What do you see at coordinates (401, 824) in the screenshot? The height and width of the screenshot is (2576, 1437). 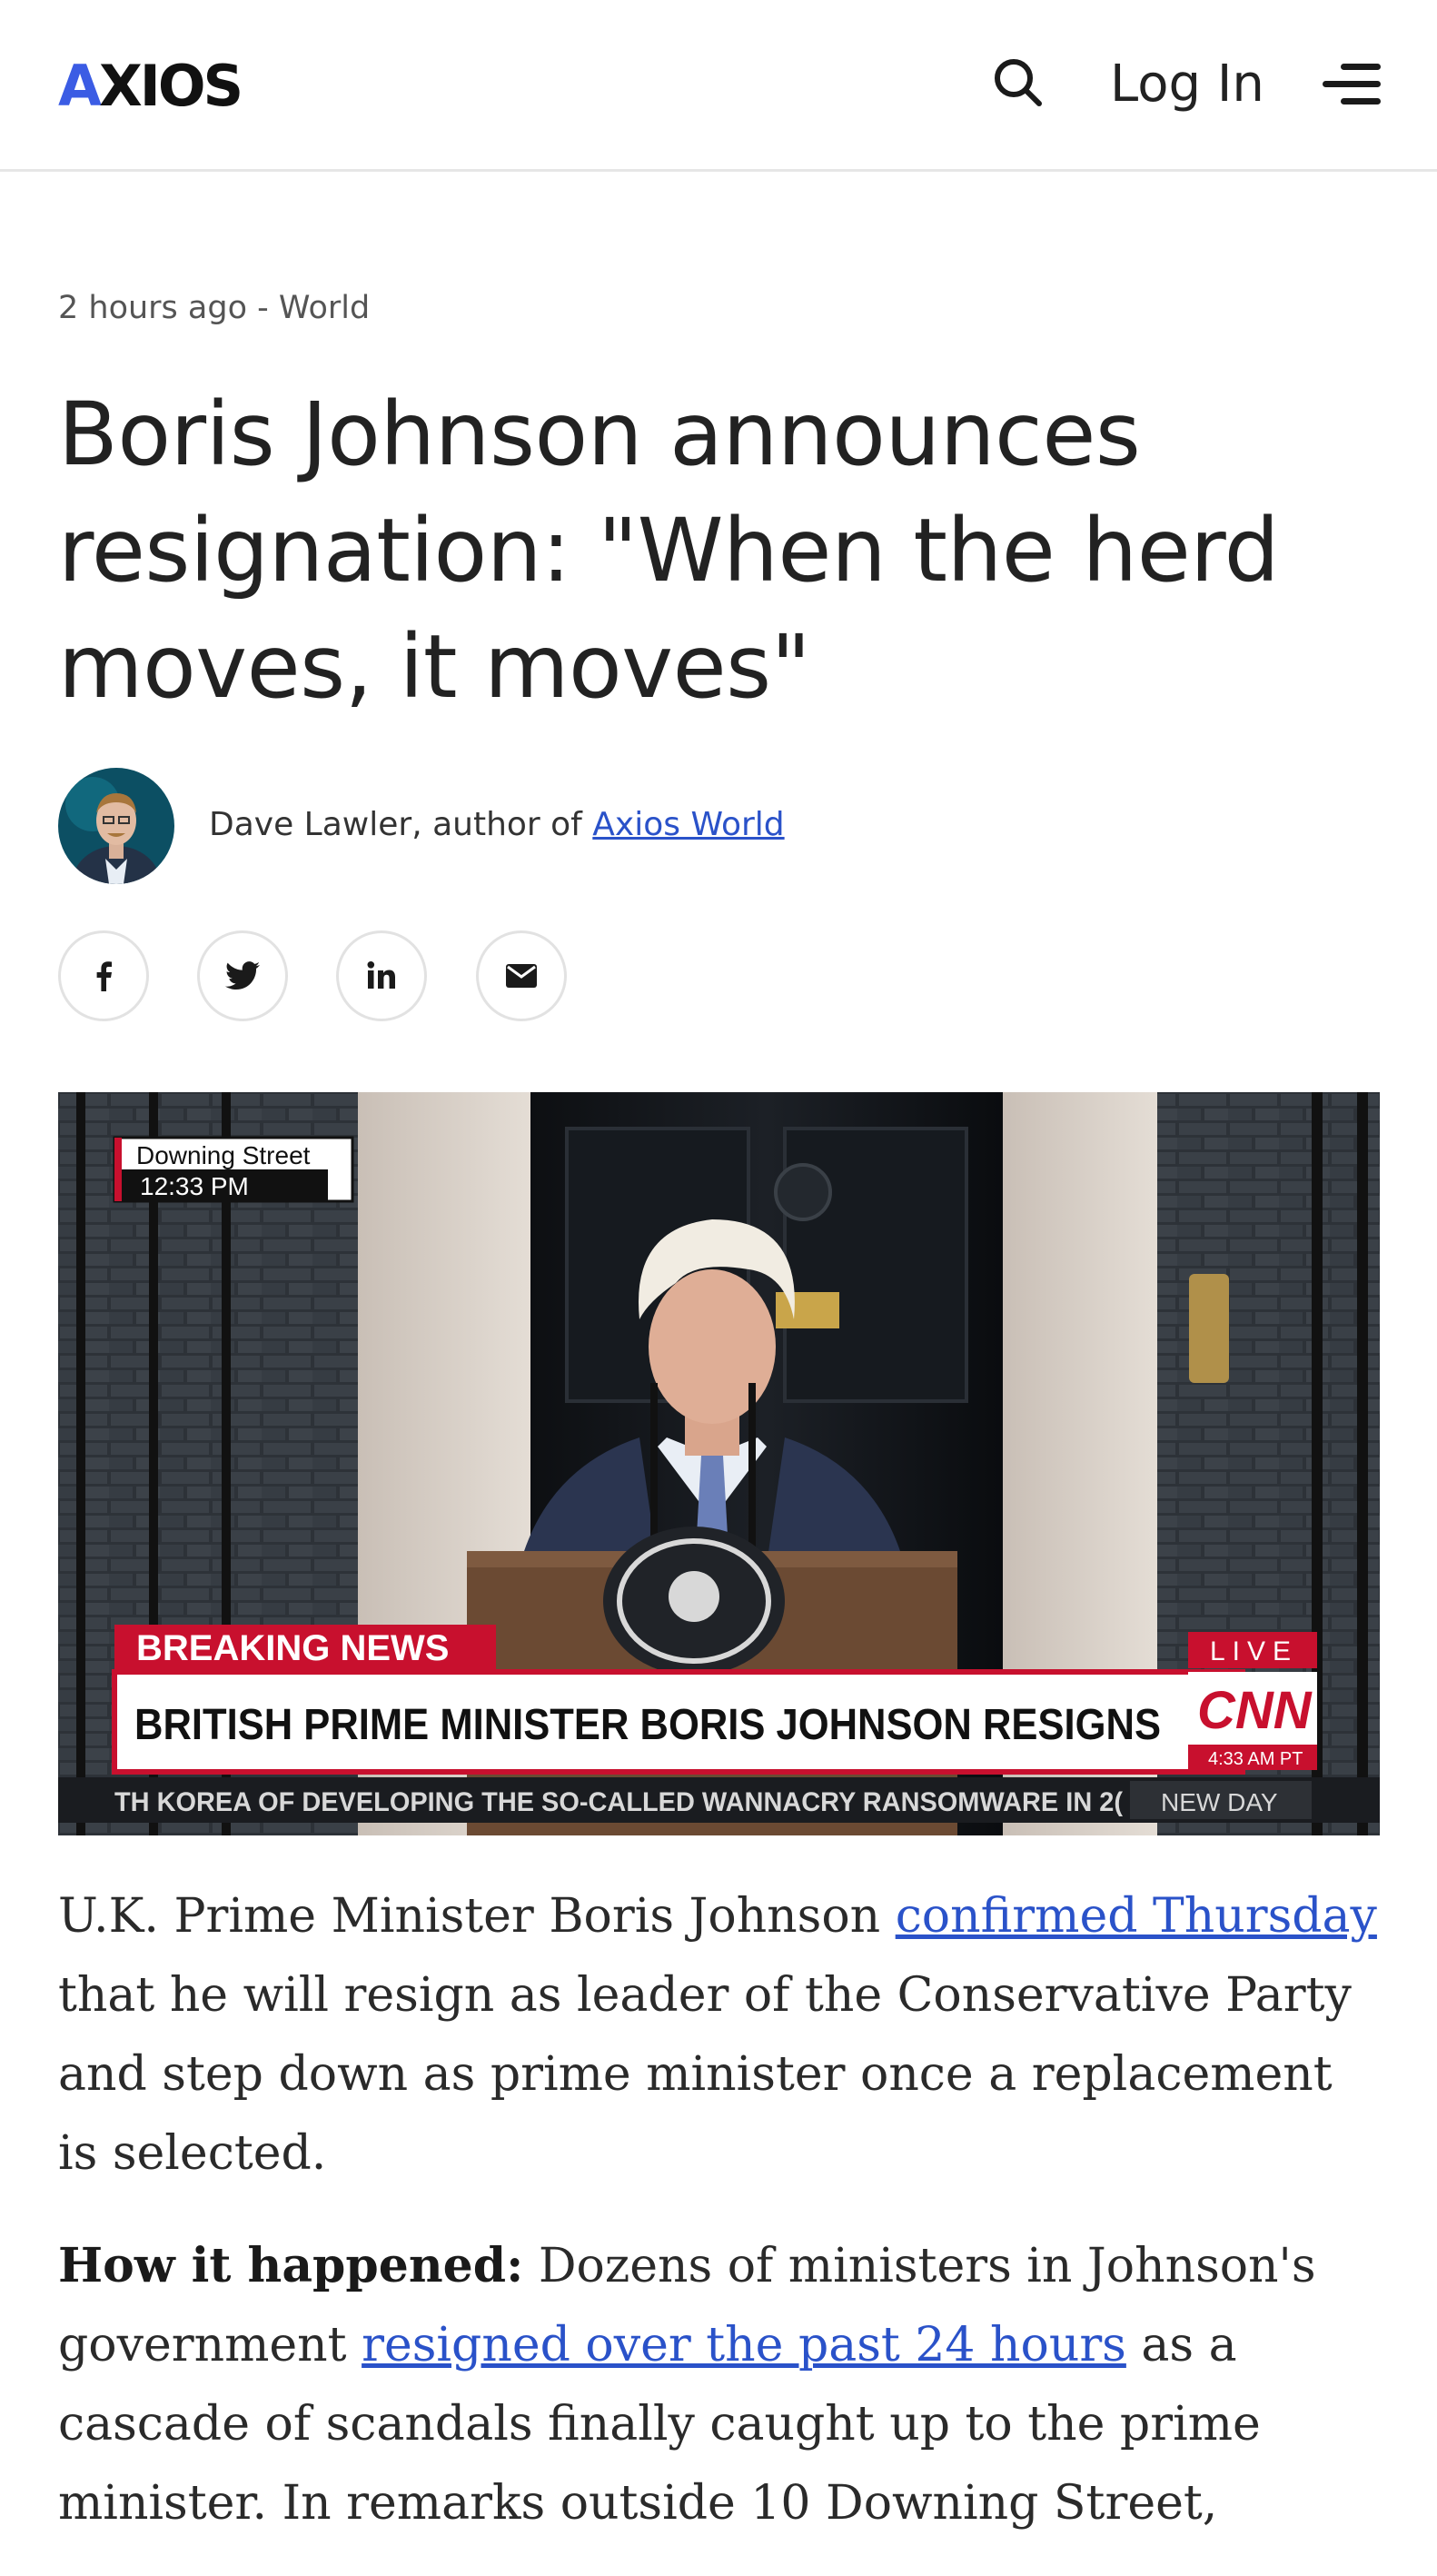 I see `byline-text: Dave Lawler, author of` at bounding box center [401, 824].